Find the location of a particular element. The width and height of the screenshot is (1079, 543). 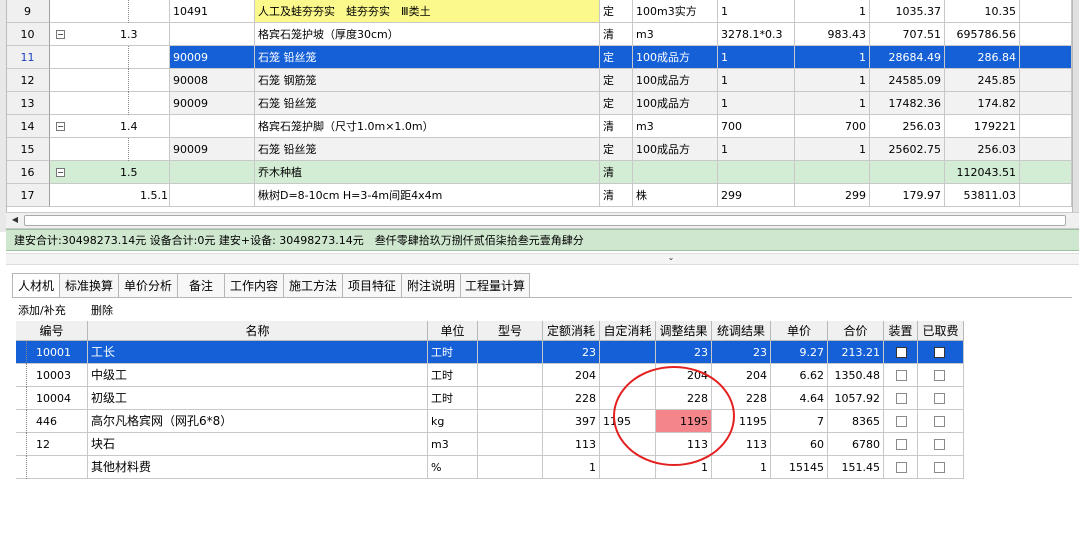

cell-total: 245.85 is located at coordinates (982, 80).